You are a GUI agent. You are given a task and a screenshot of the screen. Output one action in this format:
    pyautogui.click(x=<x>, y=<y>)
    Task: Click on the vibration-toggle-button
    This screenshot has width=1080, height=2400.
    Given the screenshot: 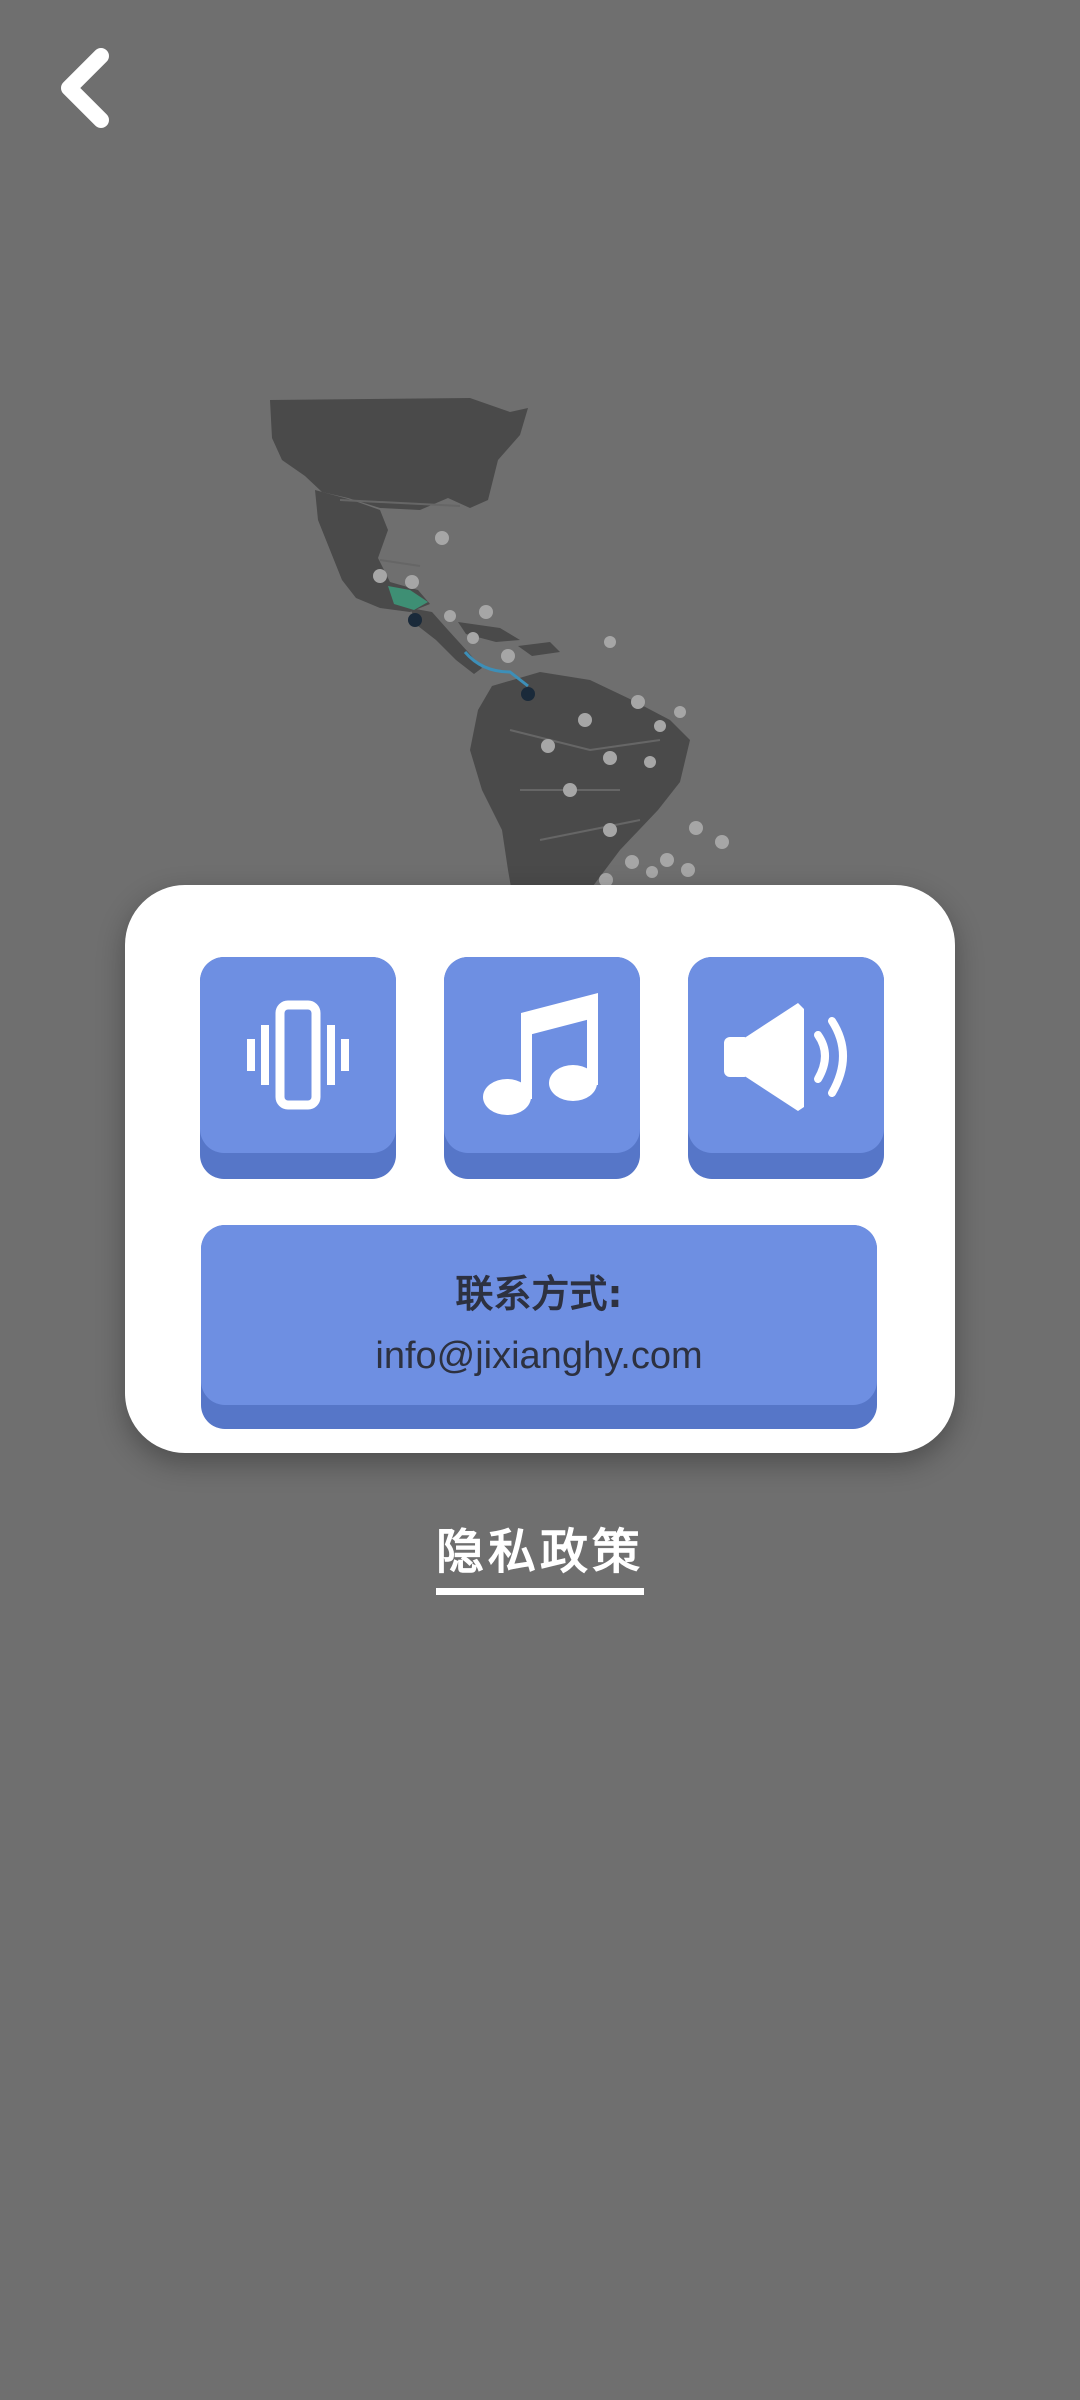 What is the action you would take?
    pyautogui.click(x=298, y=1068)
    